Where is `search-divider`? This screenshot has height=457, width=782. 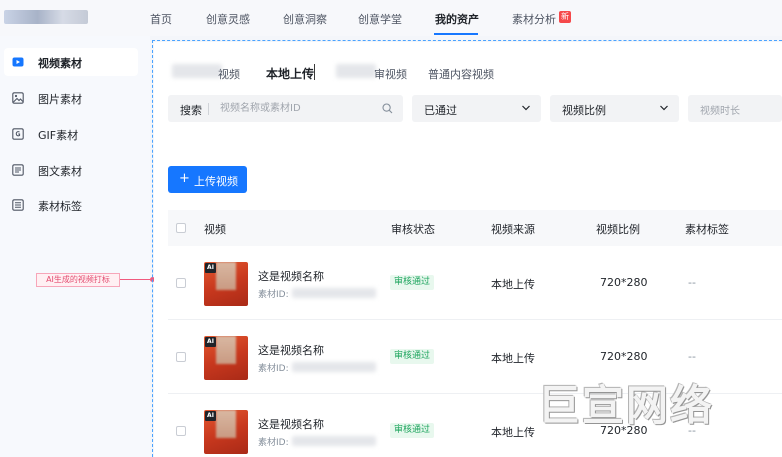 search-divider is located at coordinates (208, 109).